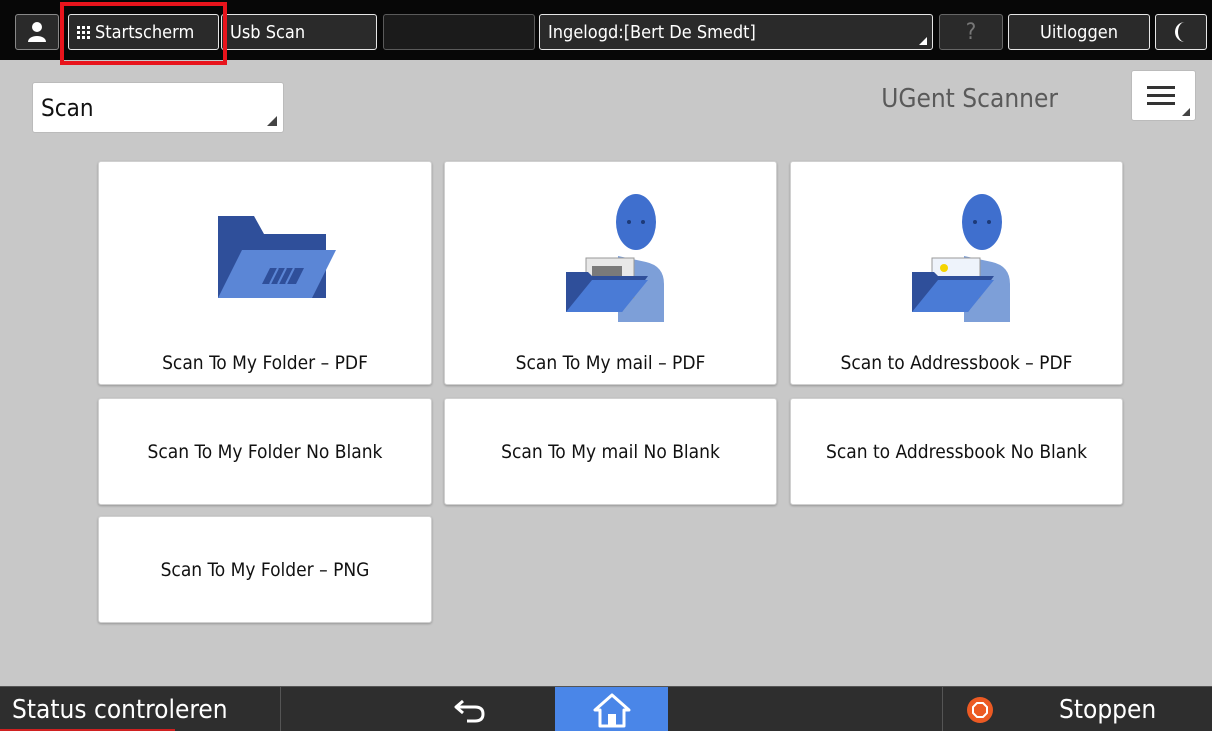 This screenshot has width=1212, height=731. I want to click on tile-scan-my-folder-pdf: Scan To My Folder – PDF, so click(265, 273).